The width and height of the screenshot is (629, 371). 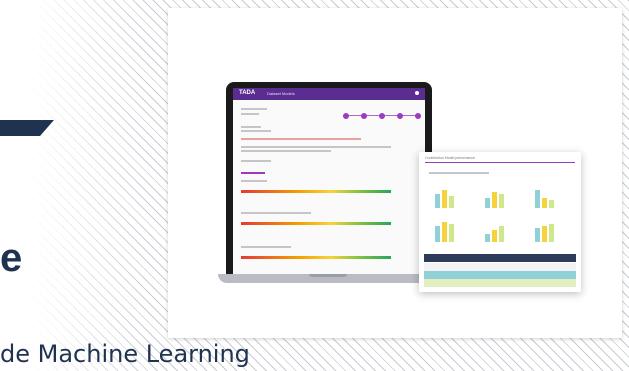 I want to click on results-table, so click(x=500, y=271).